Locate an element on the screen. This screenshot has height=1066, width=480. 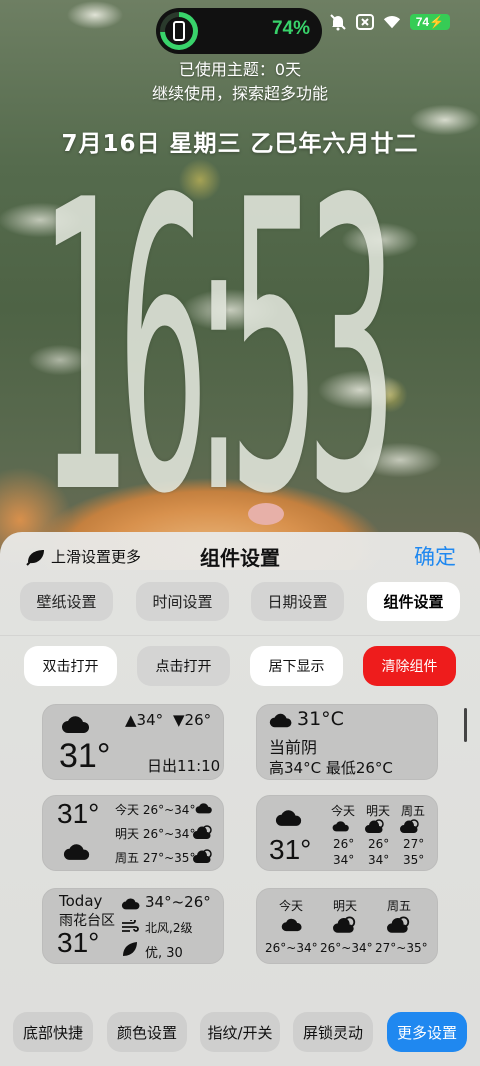
wind-icon is located at coordinates (130, 926).